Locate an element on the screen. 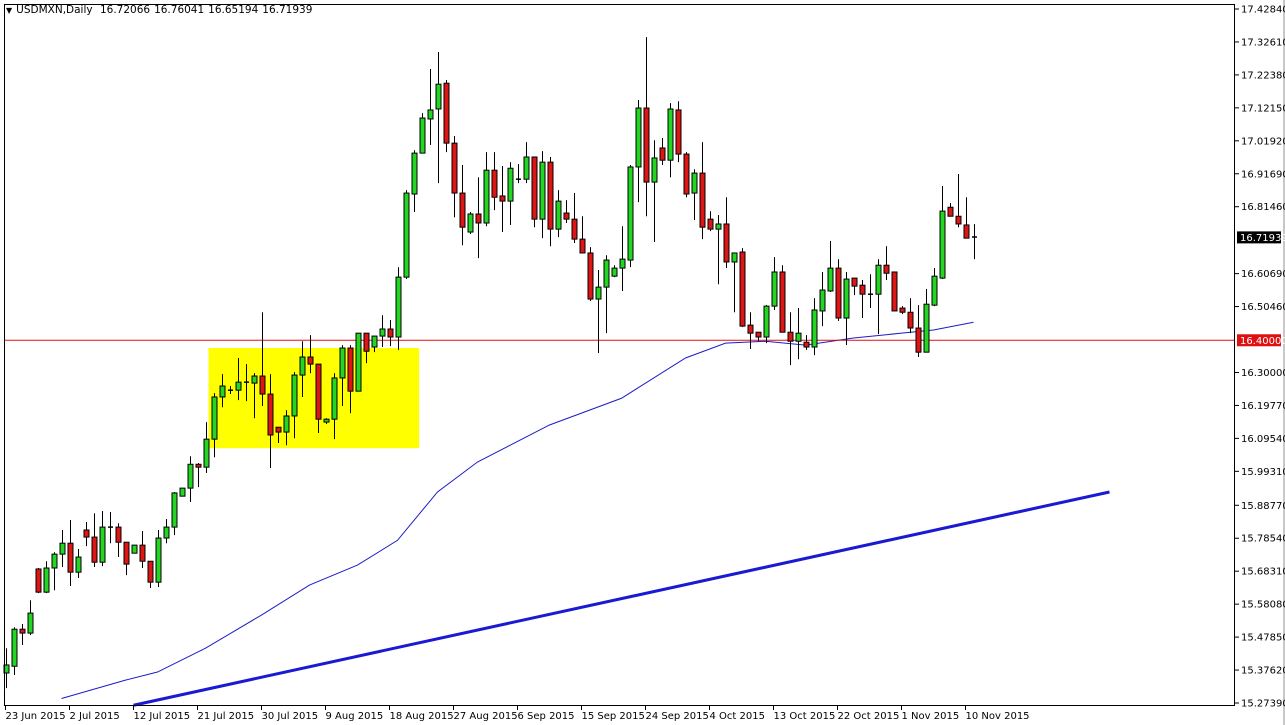 This screenshot has width=1285, height=725. y-tick-label: 15.68310 is located at coordinates (1263, 572).